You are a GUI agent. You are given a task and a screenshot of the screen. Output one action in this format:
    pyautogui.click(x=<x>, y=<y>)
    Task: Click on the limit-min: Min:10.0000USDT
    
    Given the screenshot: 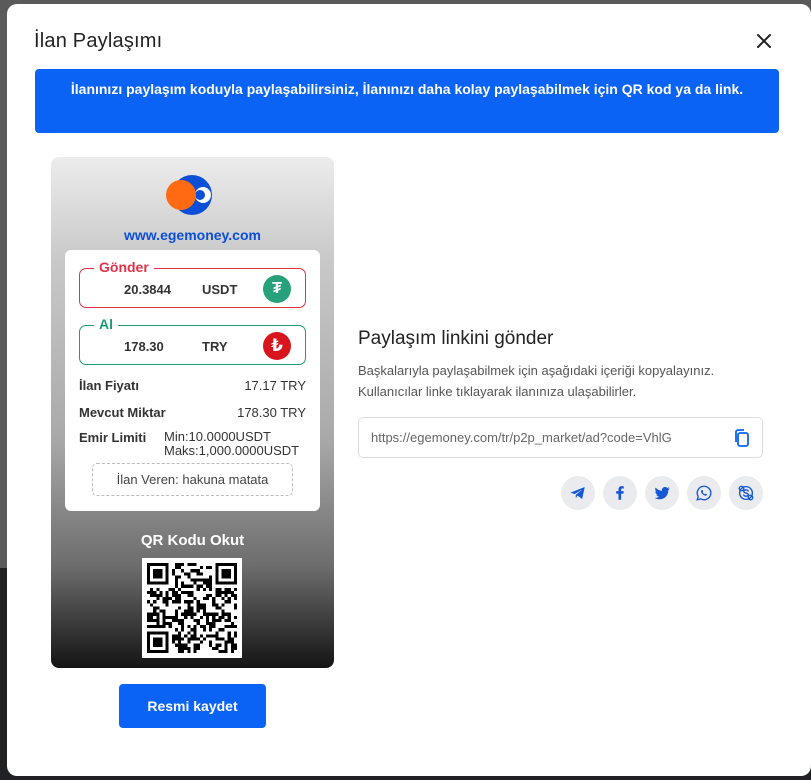 What is the action you would take?
    pyautogui.click(x=217, y=436)
    